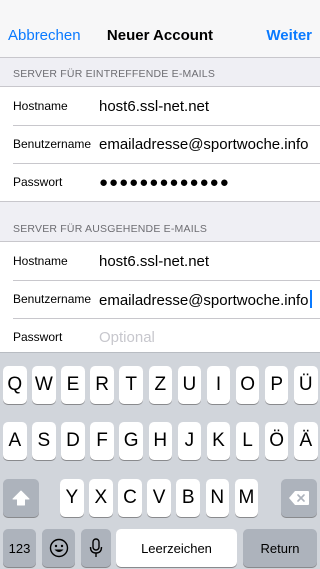 This screenshot has width=320, height=569. I want to click on incoming-hostname-field: host6.ssl-net.net, so click(154, 106).